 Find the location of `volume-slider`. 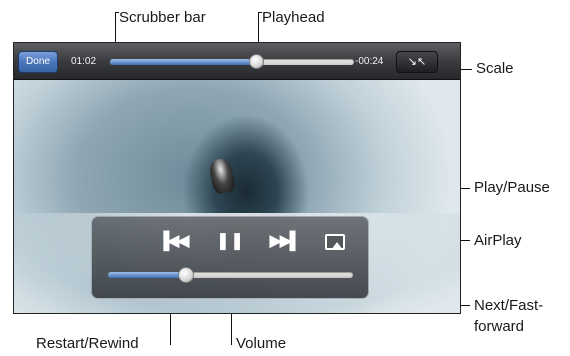

volume-slider is located at coordinates (230, 275).